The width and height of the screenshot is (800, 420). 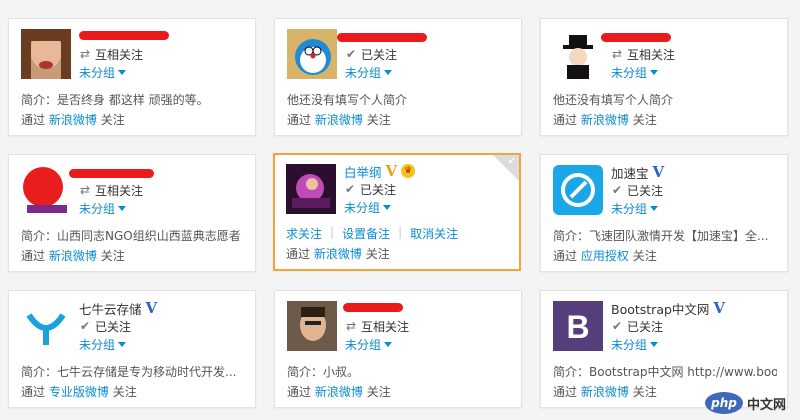 What do you see at coordinates (660, 308) in the screenshot?
I see `user-name: Bootstrap中文网` at bounding box center [660, 308].